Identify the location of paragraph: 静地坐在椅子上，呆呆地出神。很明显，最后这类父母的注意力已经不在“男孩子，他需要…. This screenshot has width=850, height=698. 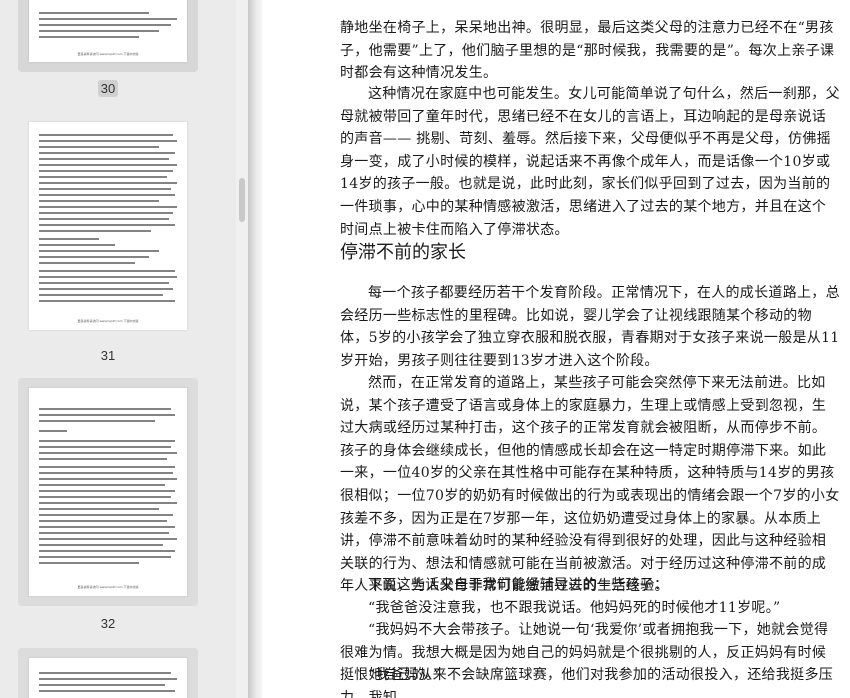
(587, 51).